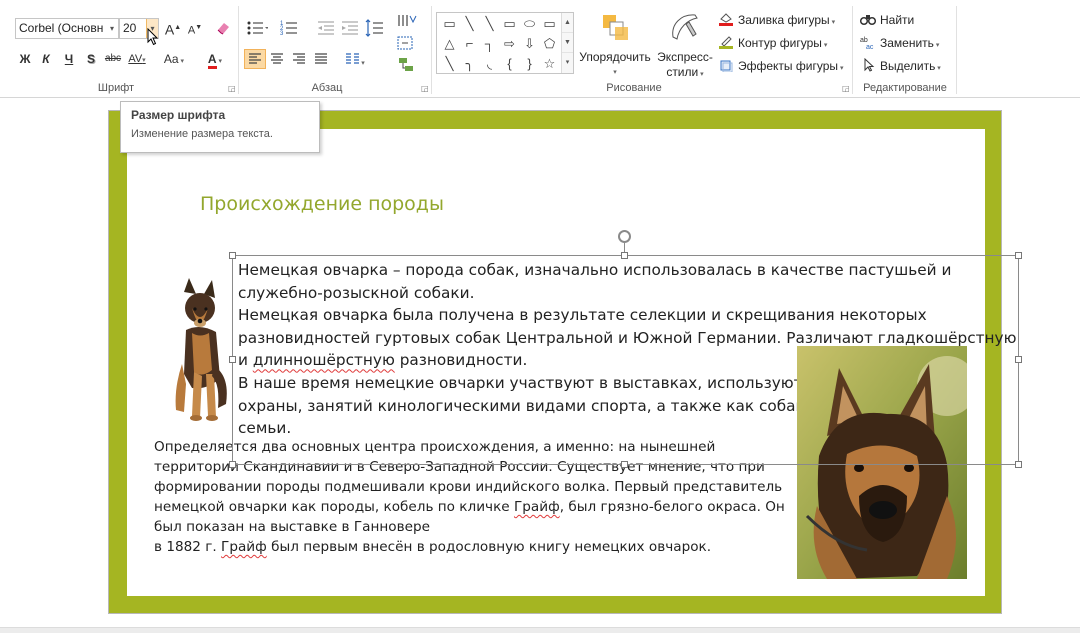  I want to click on shape-option-icon: ⬠, so click(549, 43).